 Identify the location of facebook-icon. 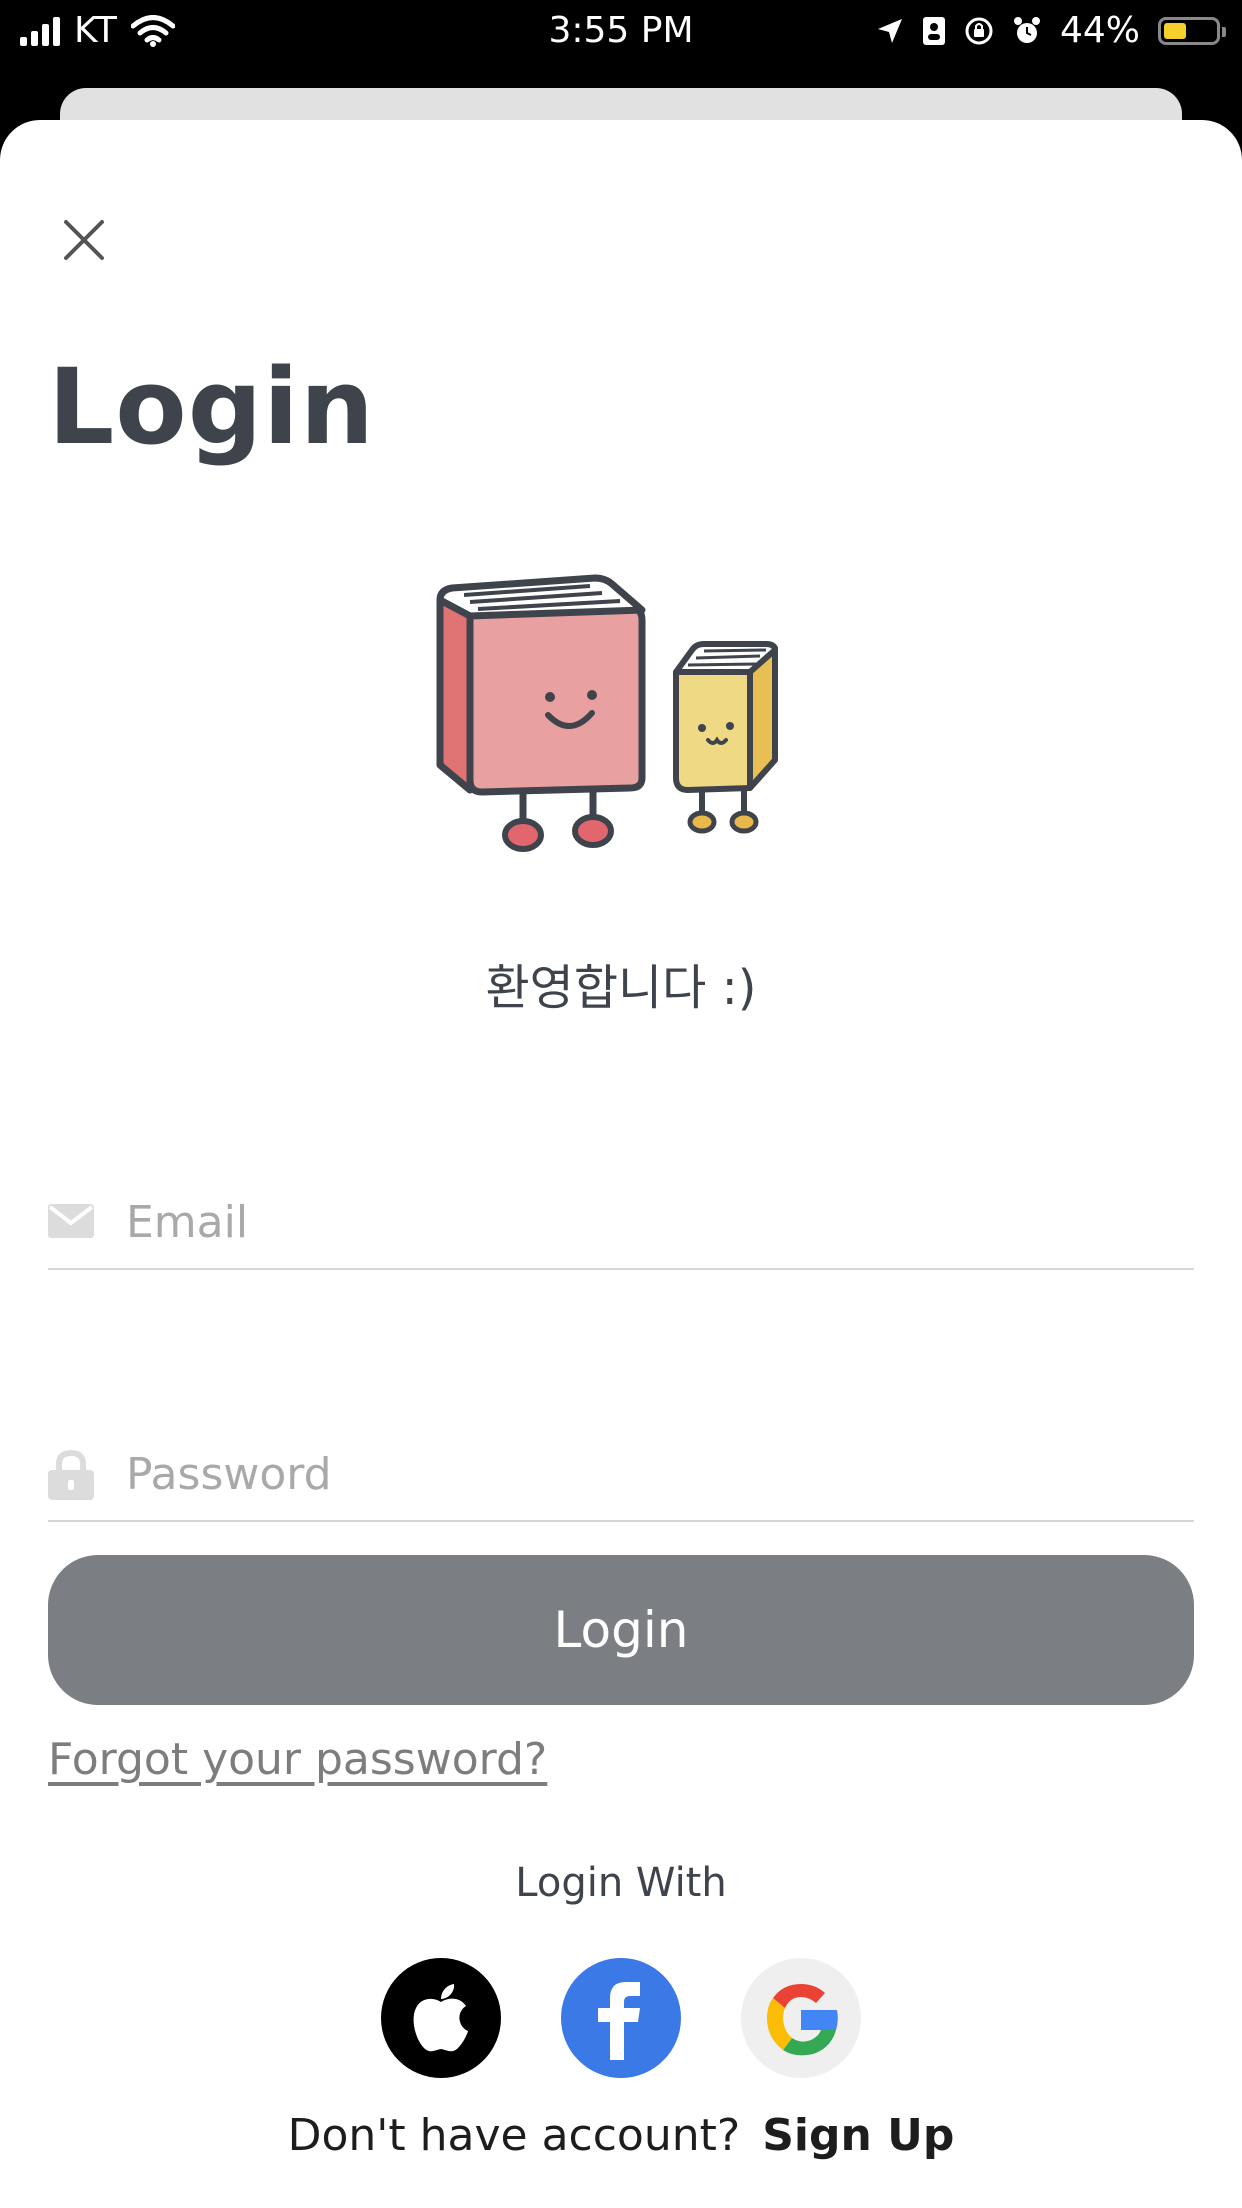
(619, 2021).